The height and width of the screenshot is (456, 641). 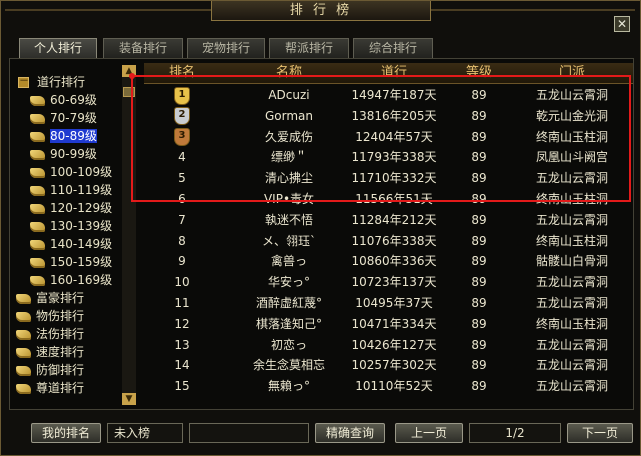 I want to click on cell-sect: 凤凰山斗阙宫, so click(x=571, y=157).